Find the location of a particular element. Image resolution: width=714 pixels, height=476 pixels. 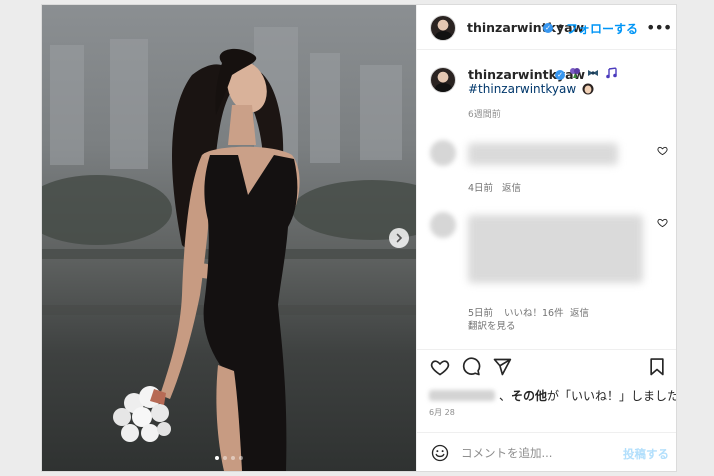

post-comment-button: 投稿する is located at coordinates (646, 454).